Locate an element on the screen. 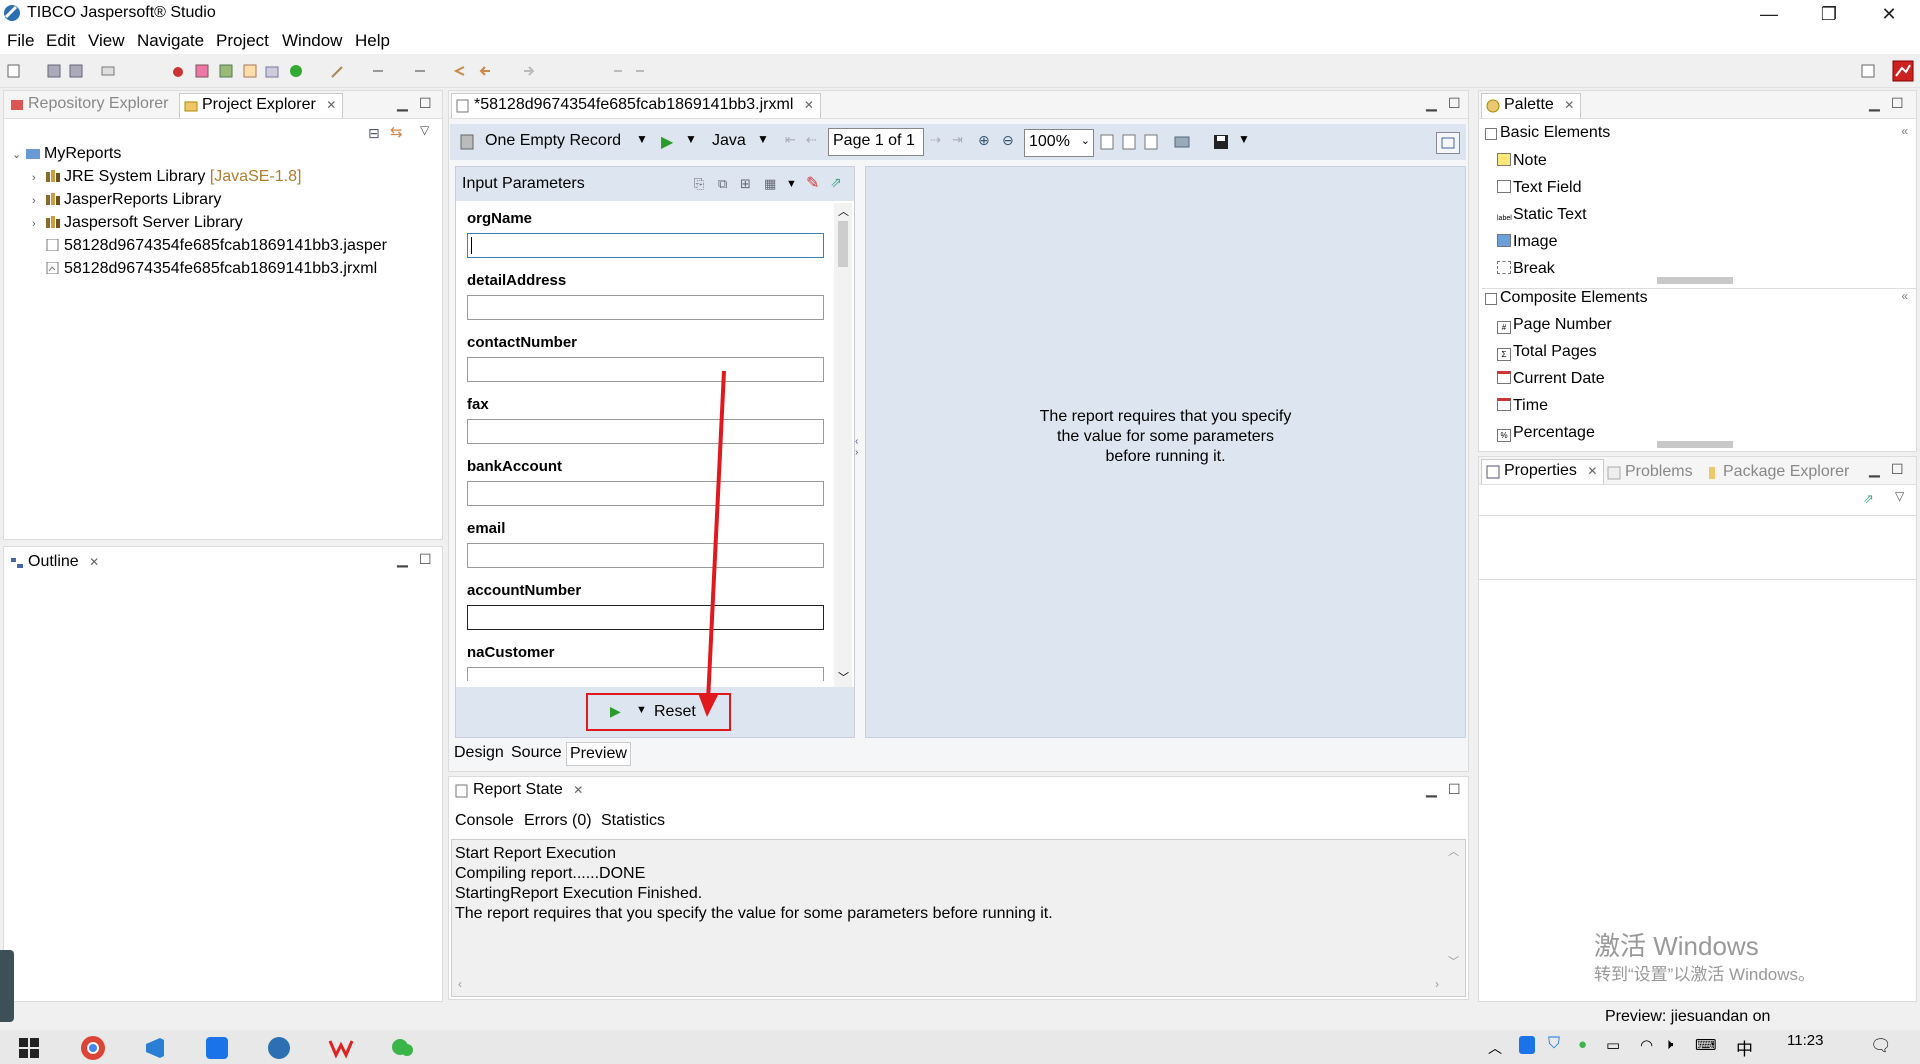 This screenshot has height=1064, width=1920. menu-project: Project is located at coordinates (242, 41).